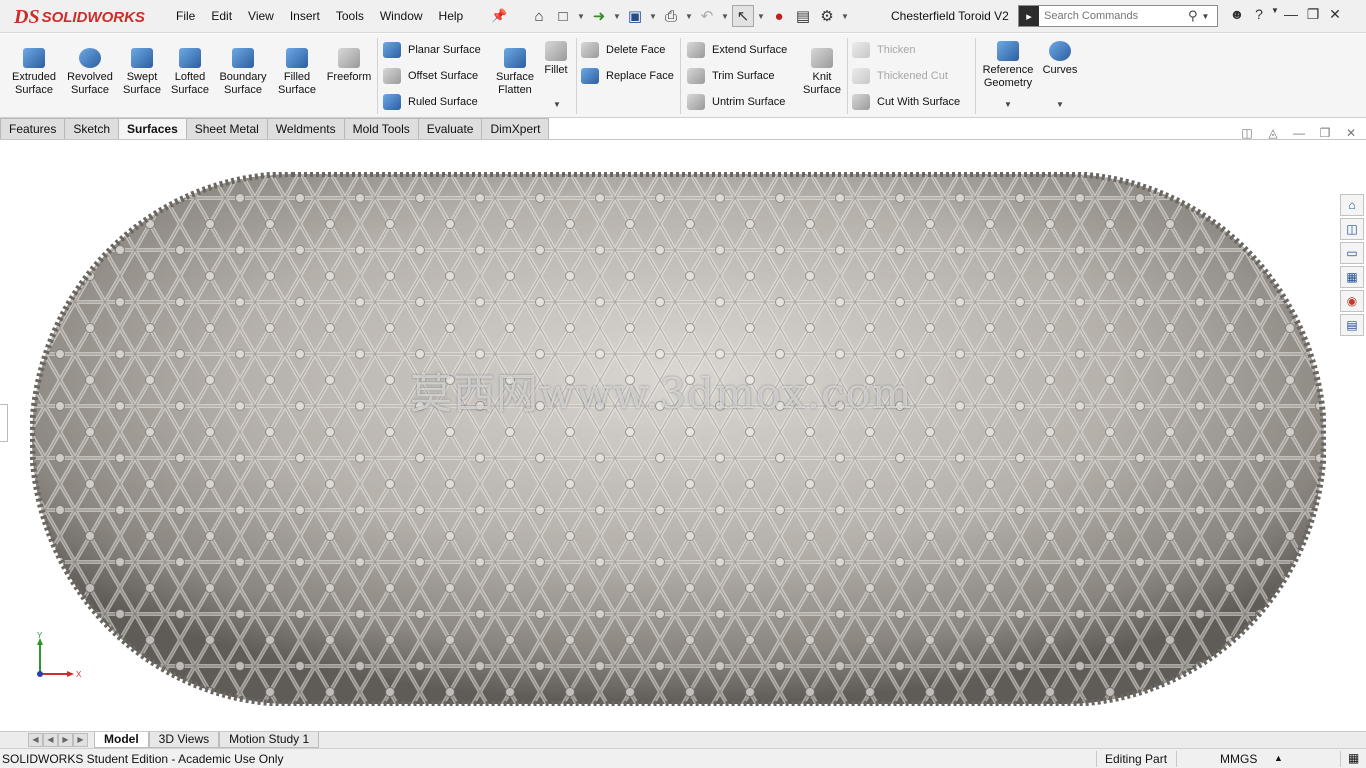 The image size is (1366, 768). Describe the element at coordinates (430, 102) in the screenshot. I see `ruled-surface-button: Ruled Surface` at that location.